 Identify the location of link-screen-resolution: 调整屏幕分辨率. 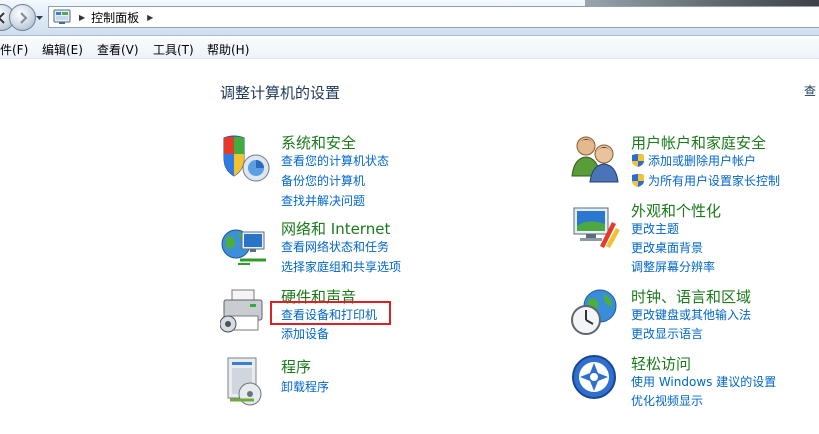
(673, 266).